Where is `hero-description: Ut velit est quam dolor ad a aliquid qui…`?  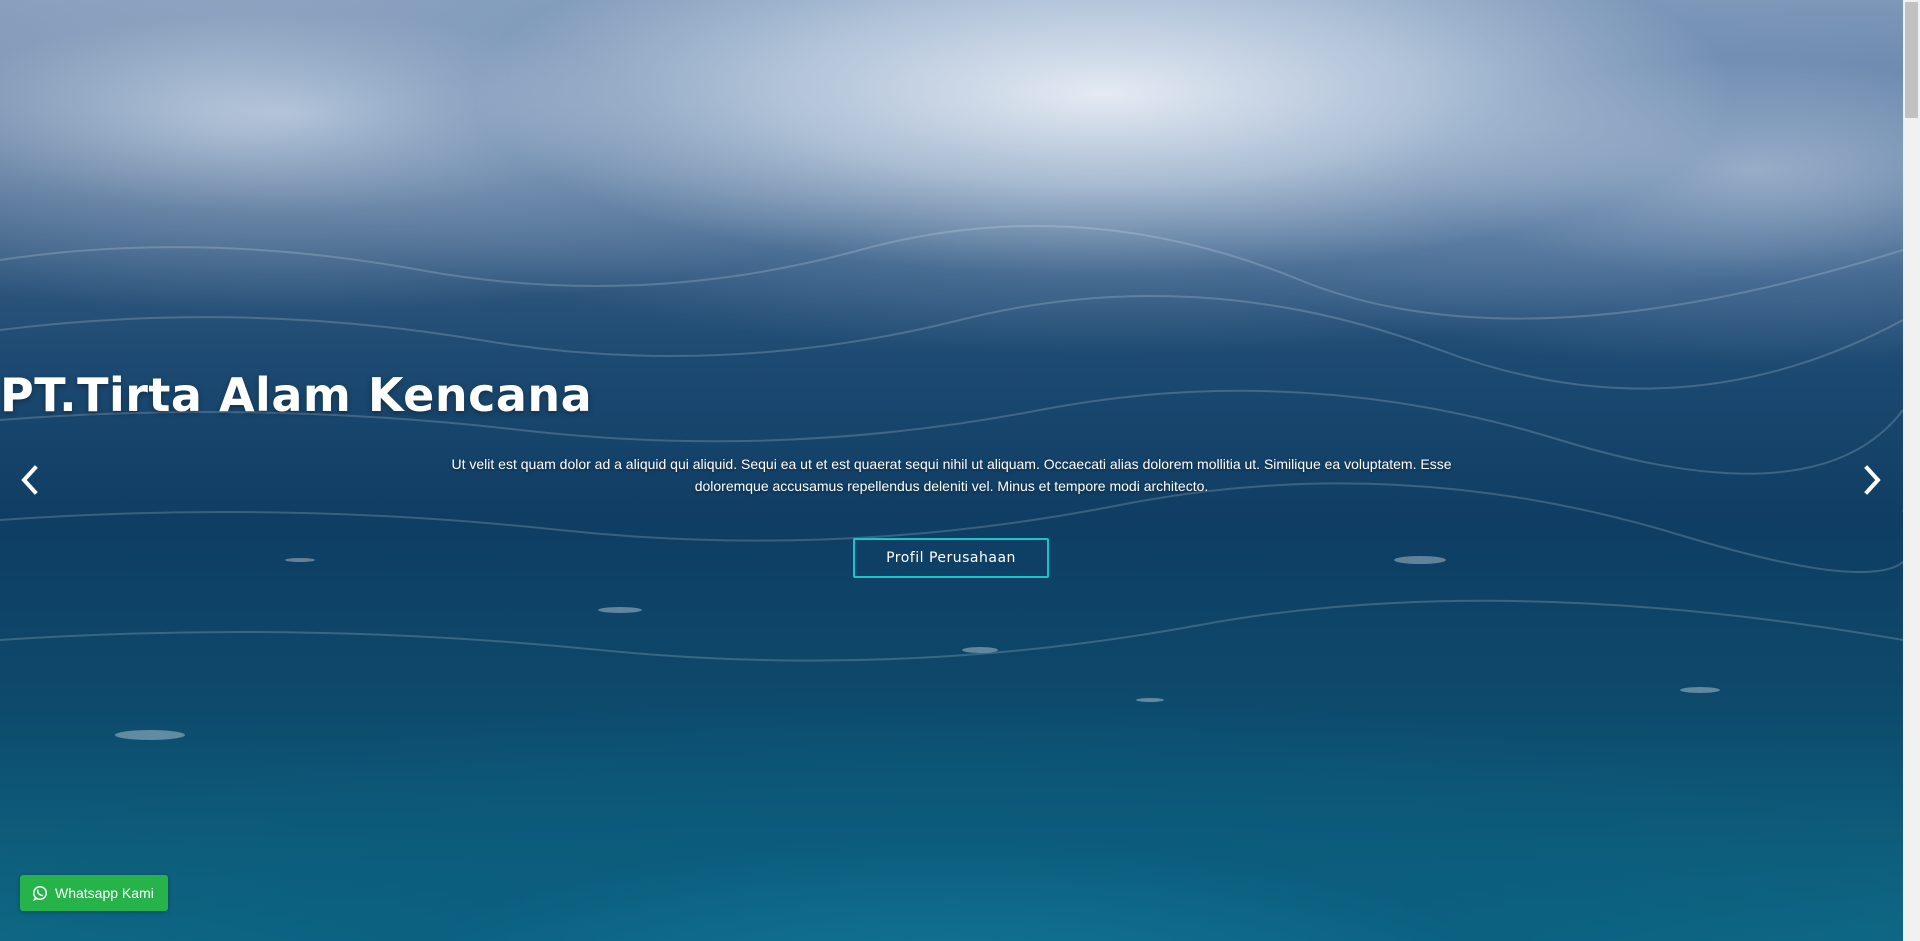
hero-description: Ut velit est quam dolor ad a aliquid qui… is located at coordinates (951, 475).